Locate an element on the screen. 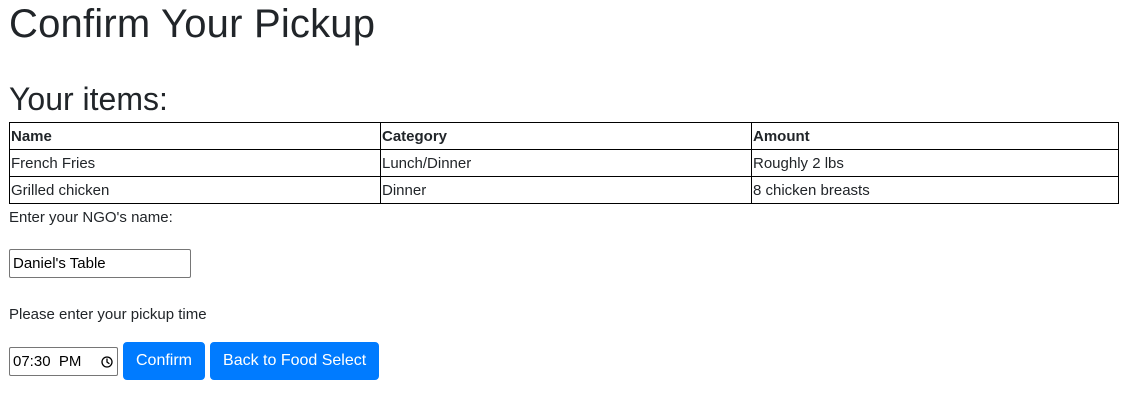 The height and width of the screenshot is (403, 1128). page-title: Confirm Your Pickup is located at coordinates (192, 24).